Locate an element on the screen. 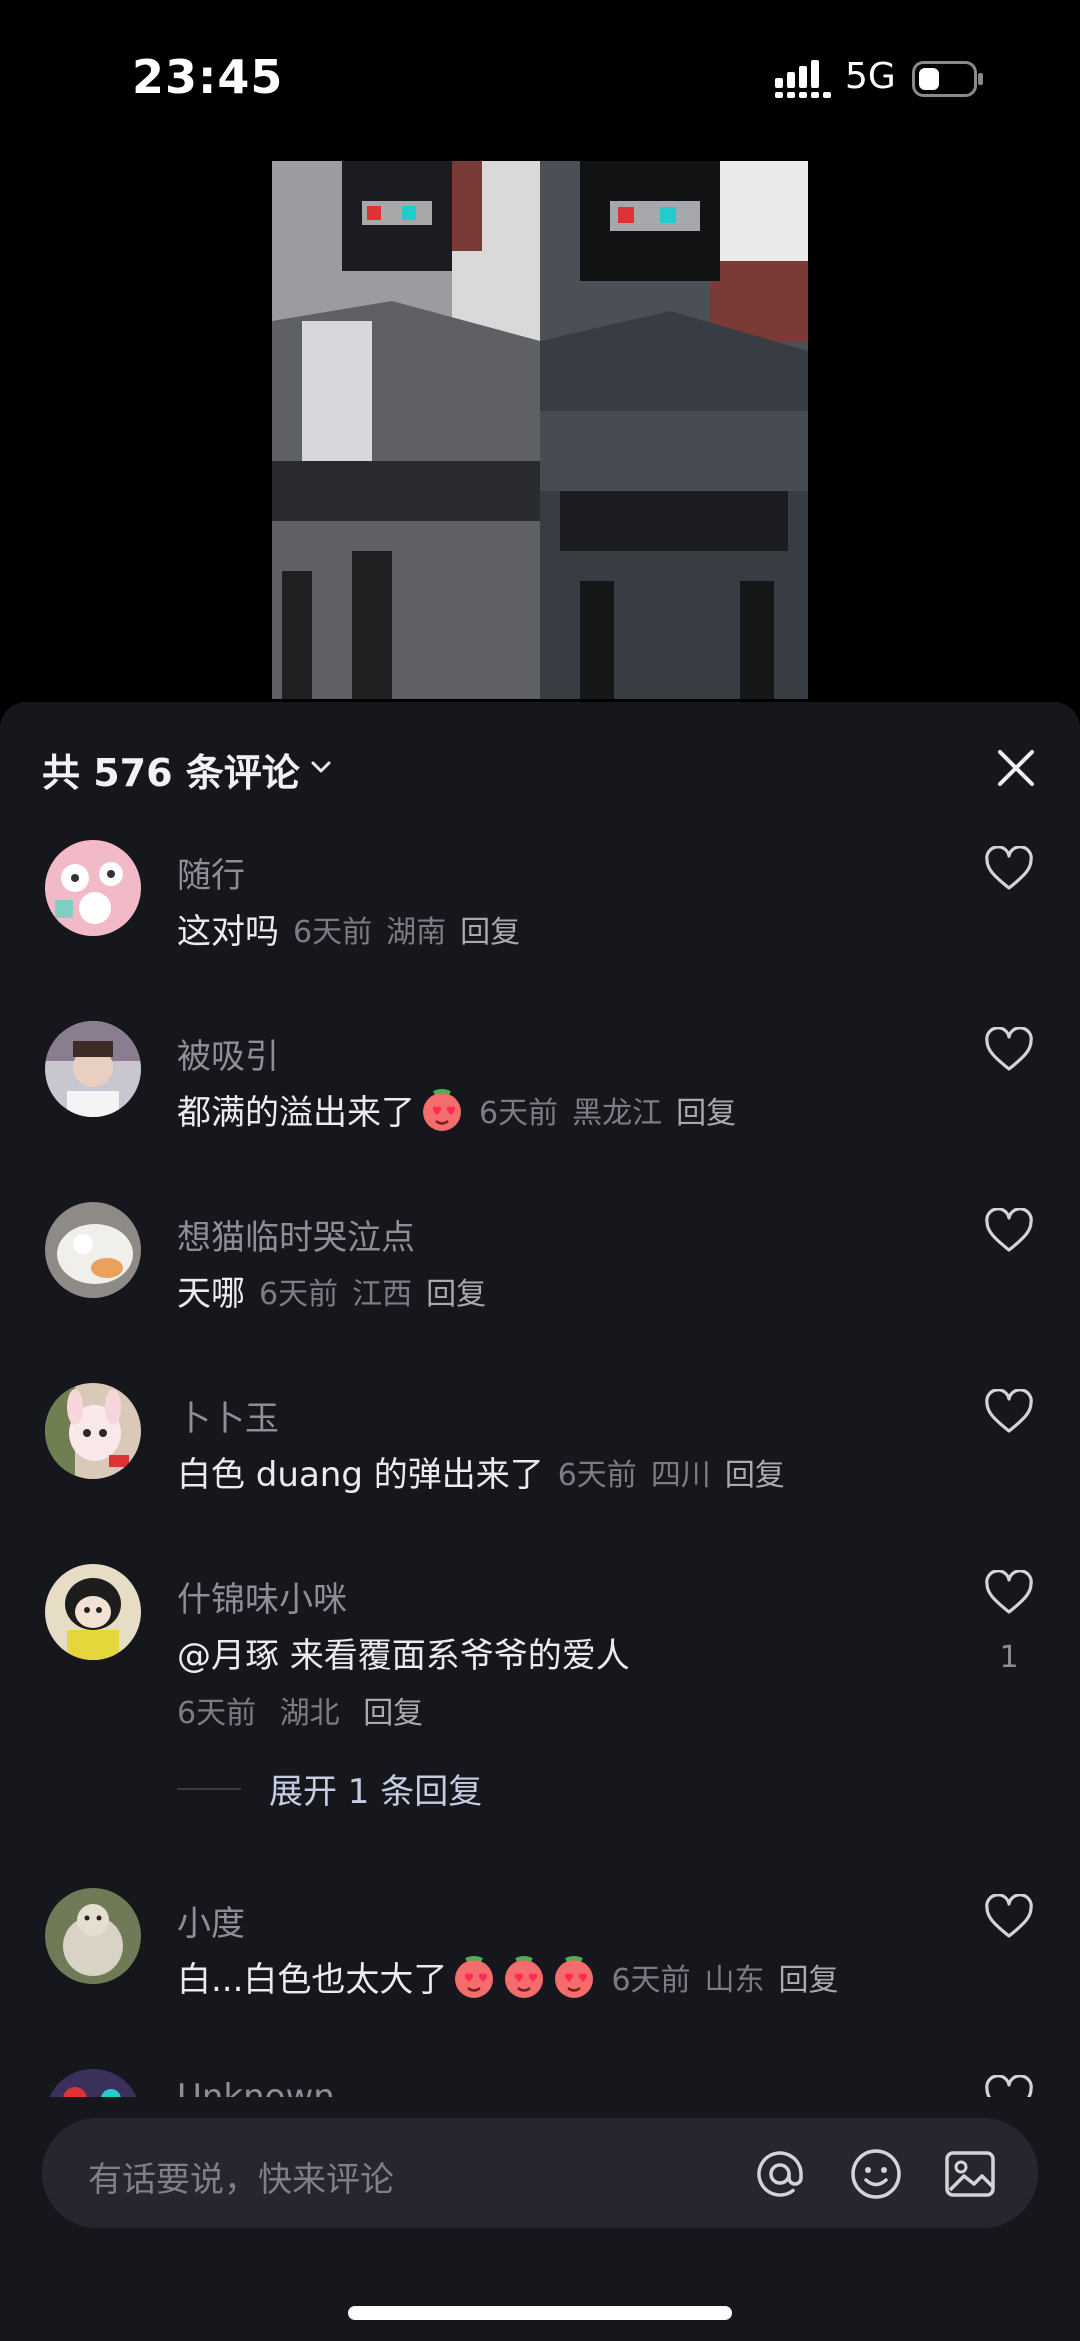 The image size is (1080, 2341). comment-count: 共 576 条评论 is located at coordinates (171, 769).